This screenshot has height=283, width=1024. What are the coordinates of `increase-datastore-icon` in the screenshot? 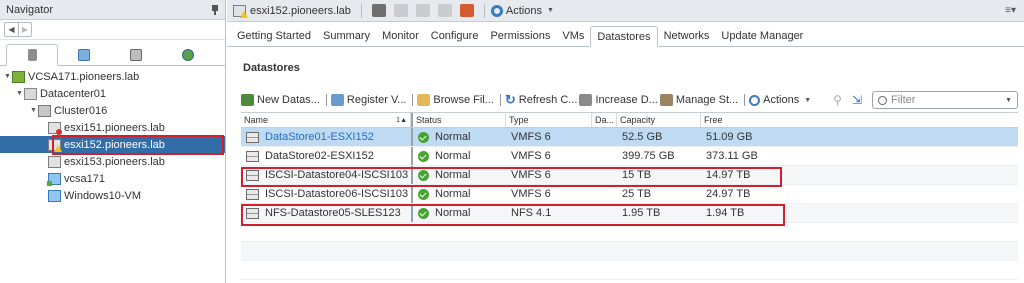 It's located at (586, 100).